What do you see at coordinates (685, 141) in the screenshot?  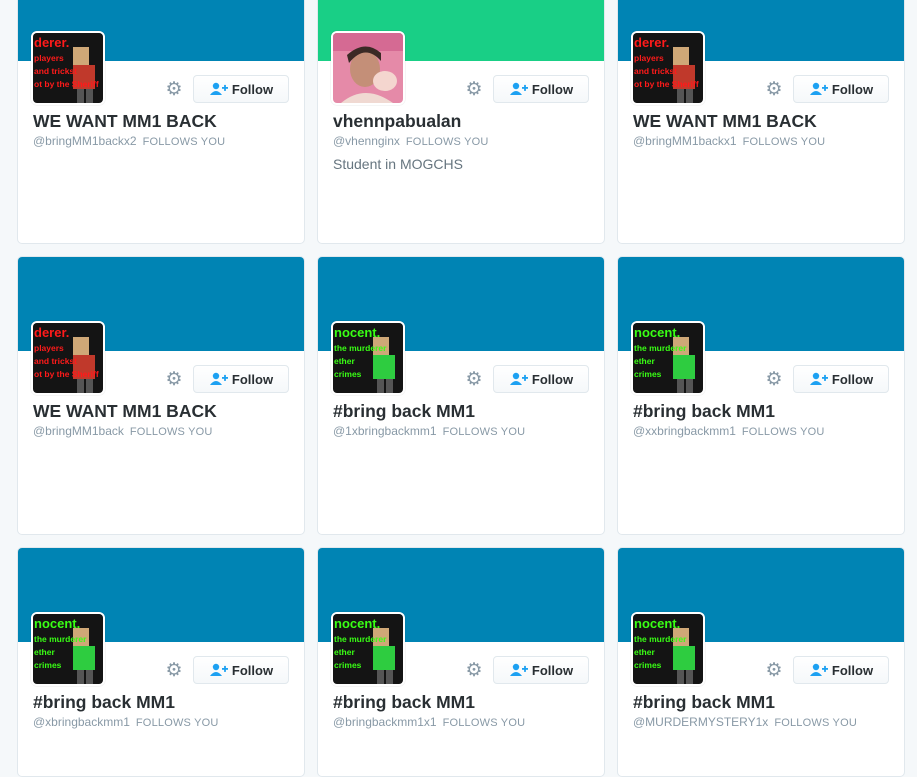 I see `screen-name: @bringMM1backx1` at bounding box center [685, 141].